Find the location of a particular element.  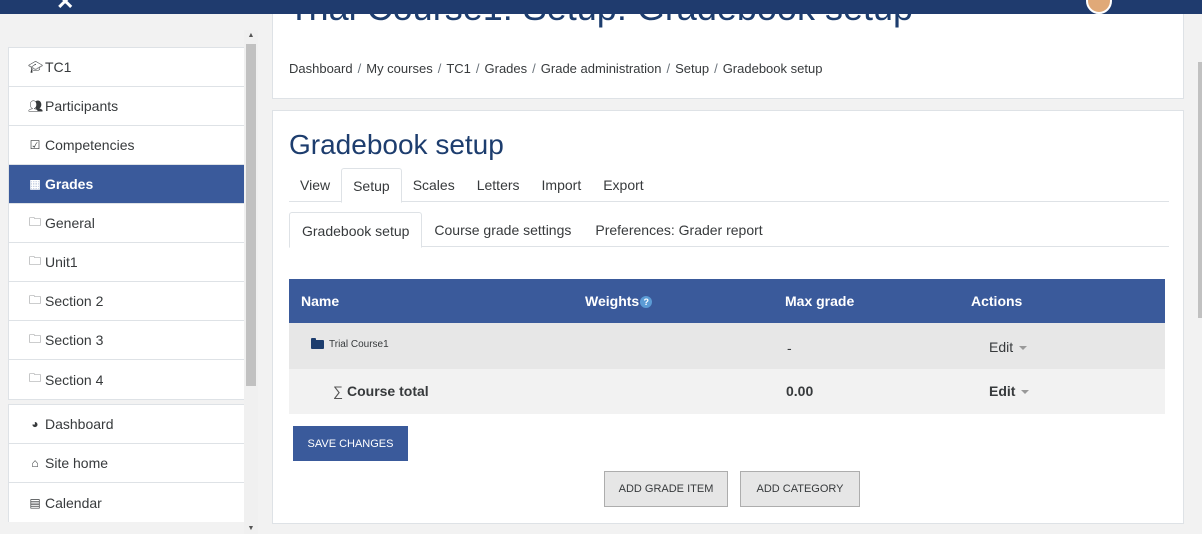

sidebar-item-label: Participants is located at coordinates (82, 106).